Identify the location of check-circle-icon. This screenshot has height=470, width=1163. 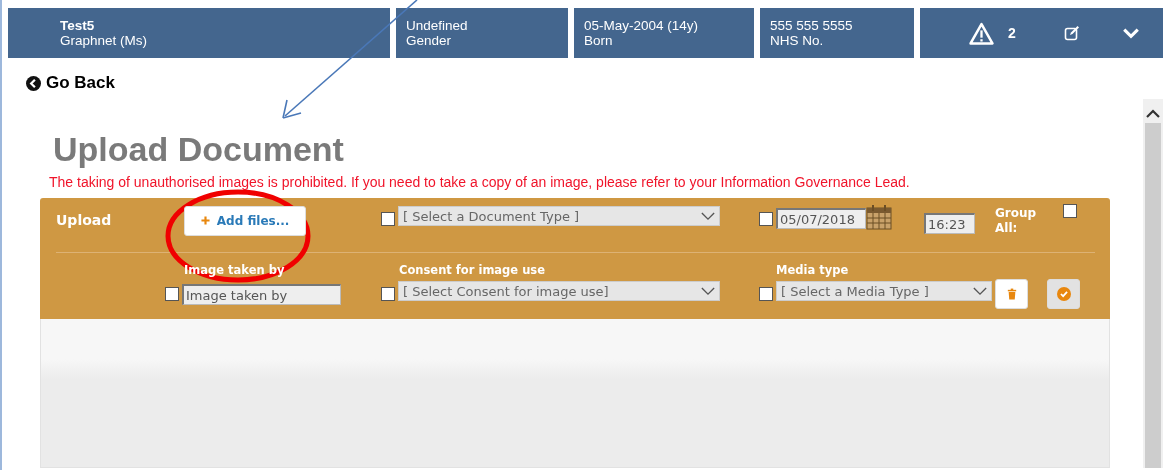
(1063, 294).